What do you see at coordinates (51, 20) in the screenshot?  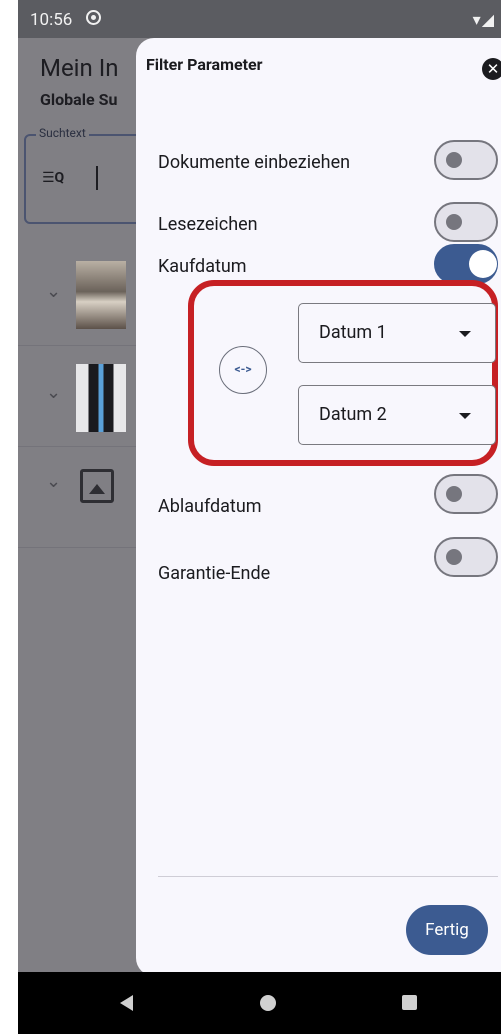 I see `status-time: 10:56` at bounding box center [51, 20].